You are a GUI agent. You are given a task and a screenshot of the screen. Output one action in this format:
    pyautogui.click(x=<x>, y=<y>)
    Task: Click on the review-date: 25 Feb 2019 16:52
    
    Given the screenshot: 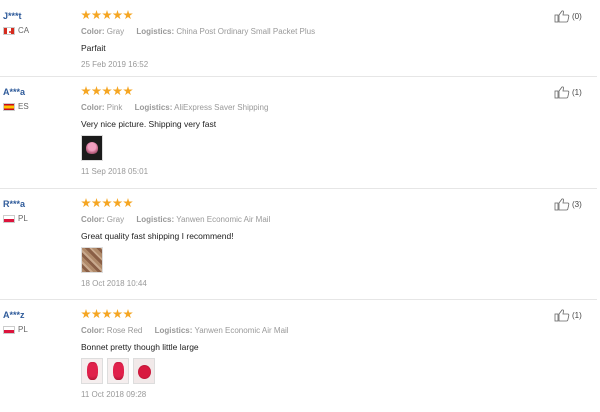 What is the action you would take?
    pyautogui.click(x=115, y=64)
    